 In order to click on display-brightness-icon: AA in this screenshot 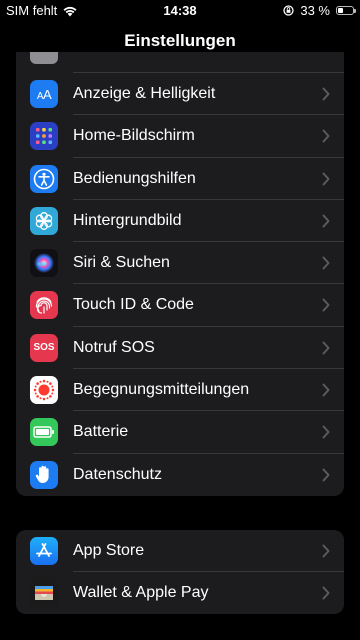, I will do `click(44, 94)`.